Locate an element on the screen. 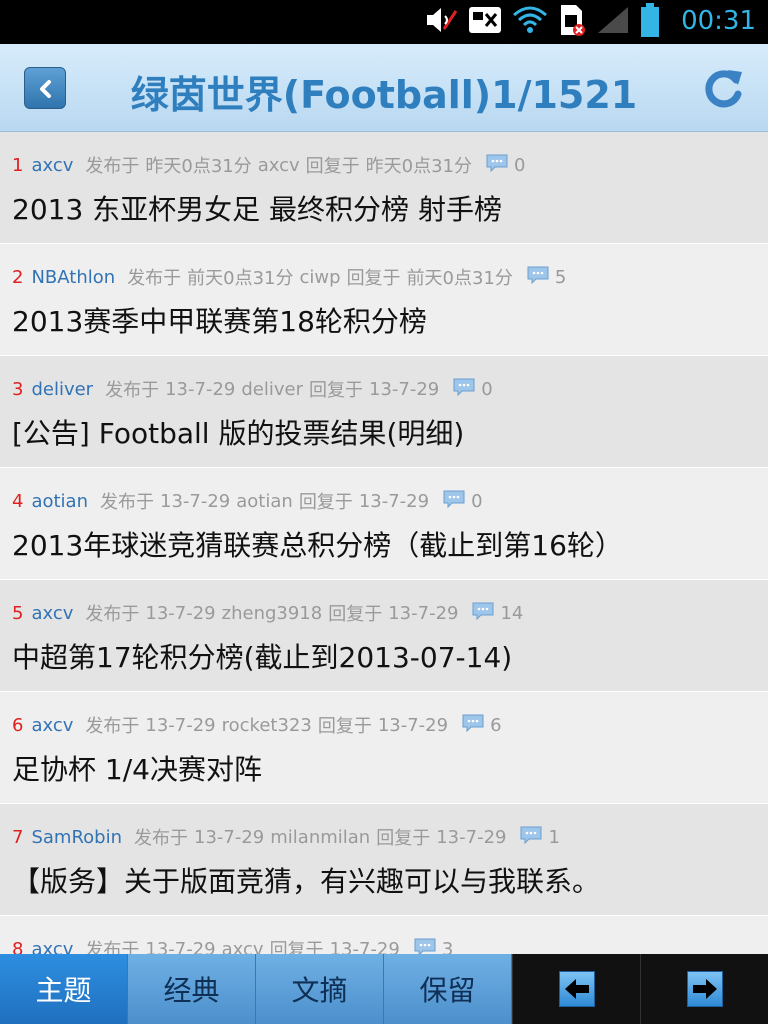  title-bar: 绿茵世界(Football)1/1521 is located at coordinates (384, 88).